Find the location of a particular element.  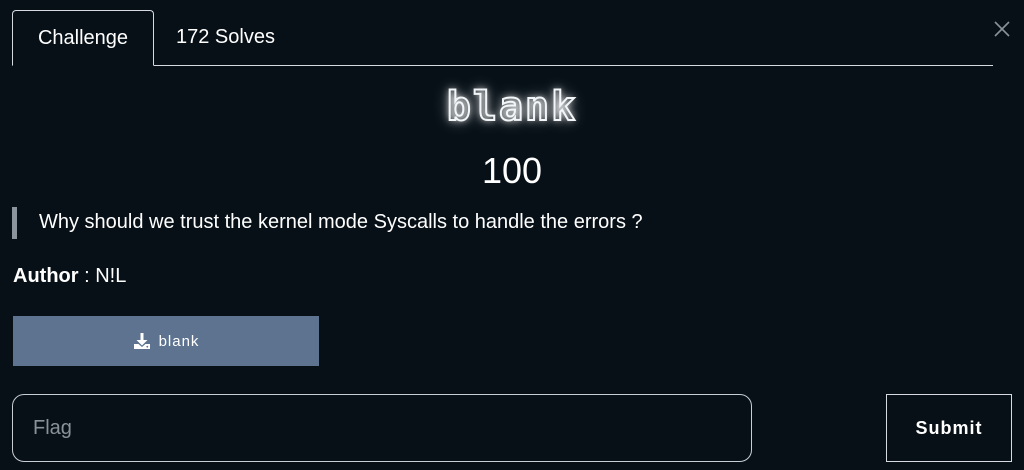

close-icon is located at coordinates (1002, 29).